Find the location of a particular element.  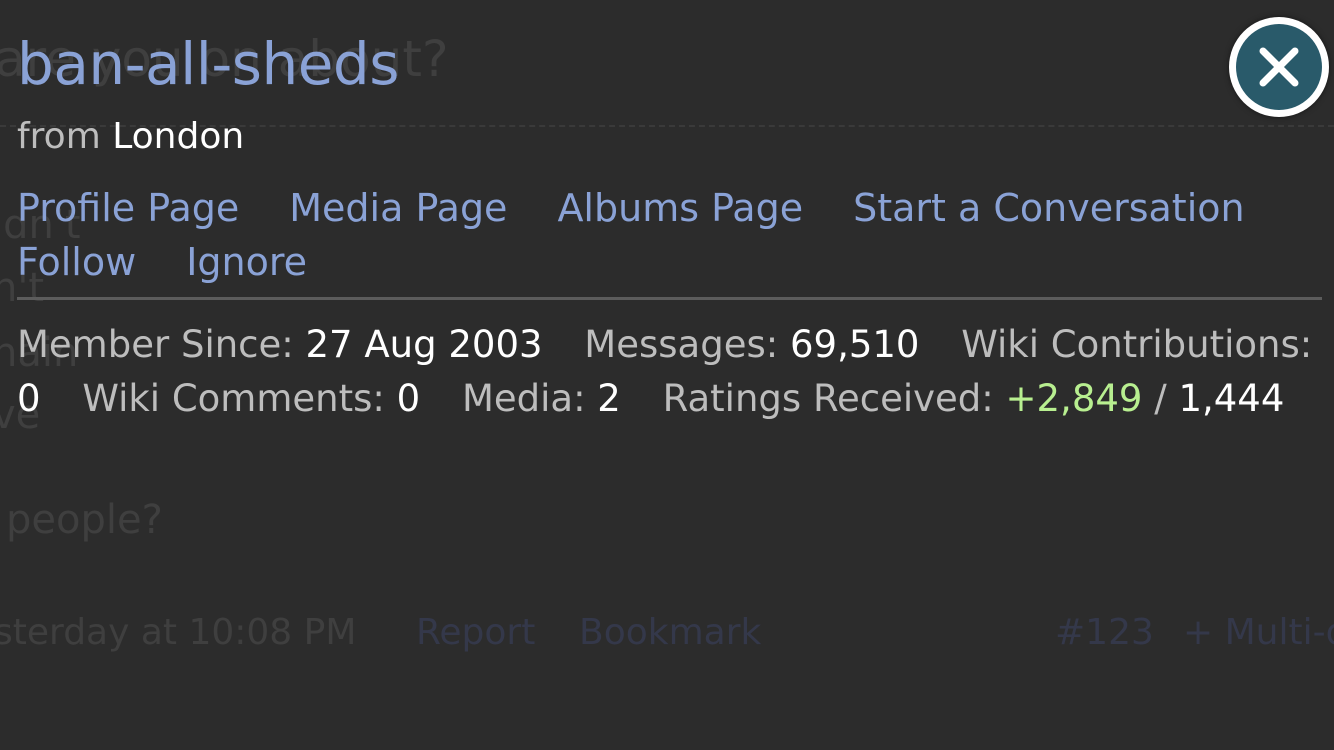

messages-value: 69,510 is located at coordinates (854, 344).